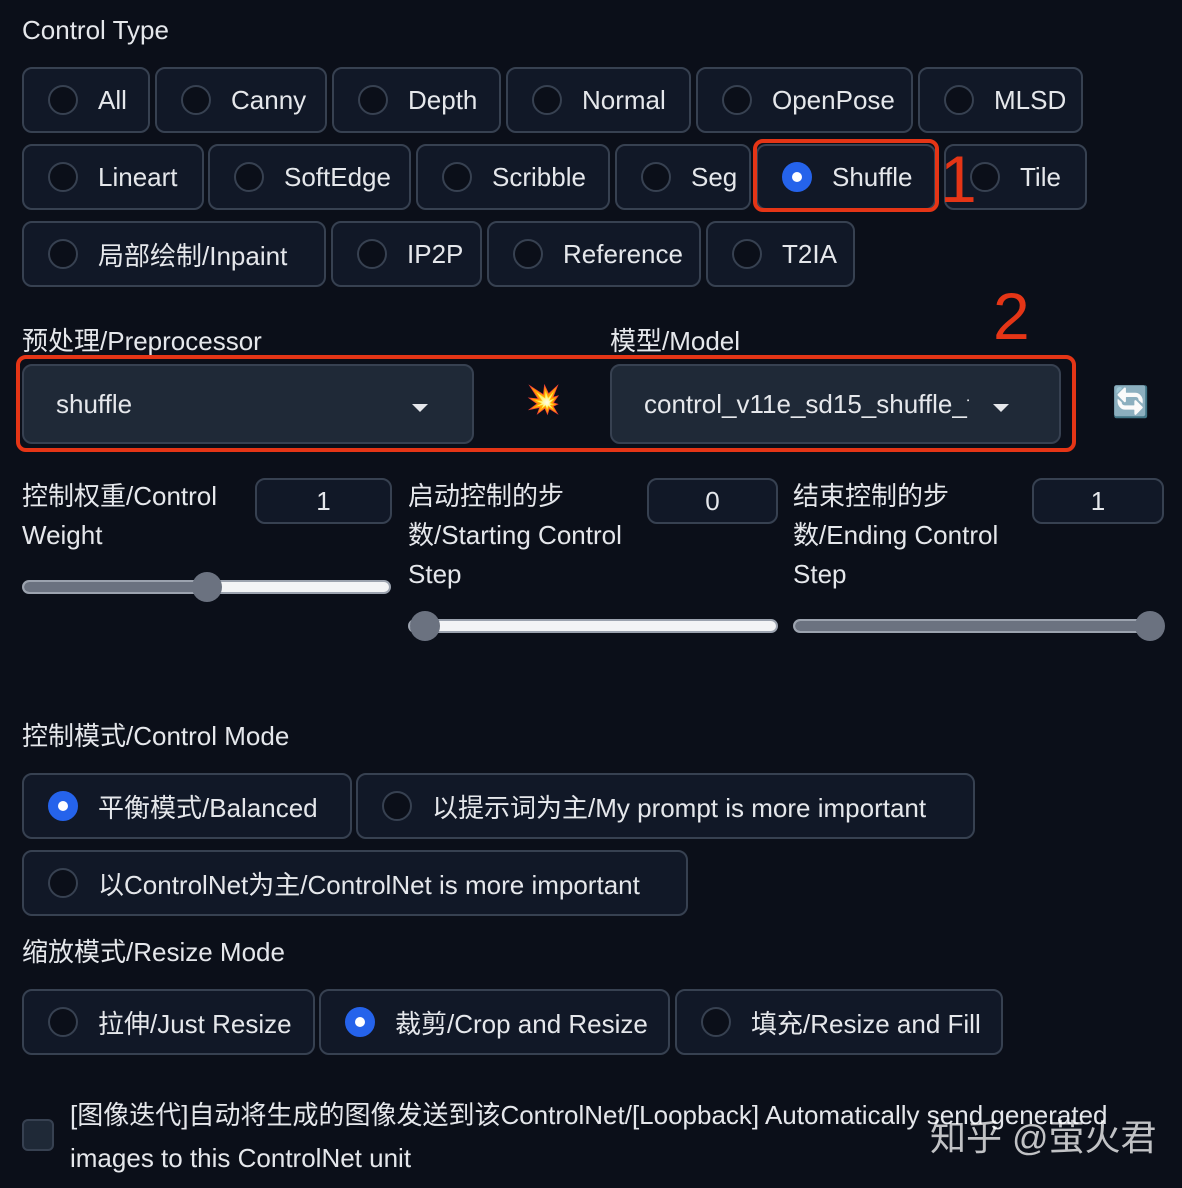 Image resolution: width=1182 pixels, height=1188 pixels. What do you see at coordinates (38, 1135) in the screenshot?
I see `loopback-checkbox` at bounding box center [38, 1135].